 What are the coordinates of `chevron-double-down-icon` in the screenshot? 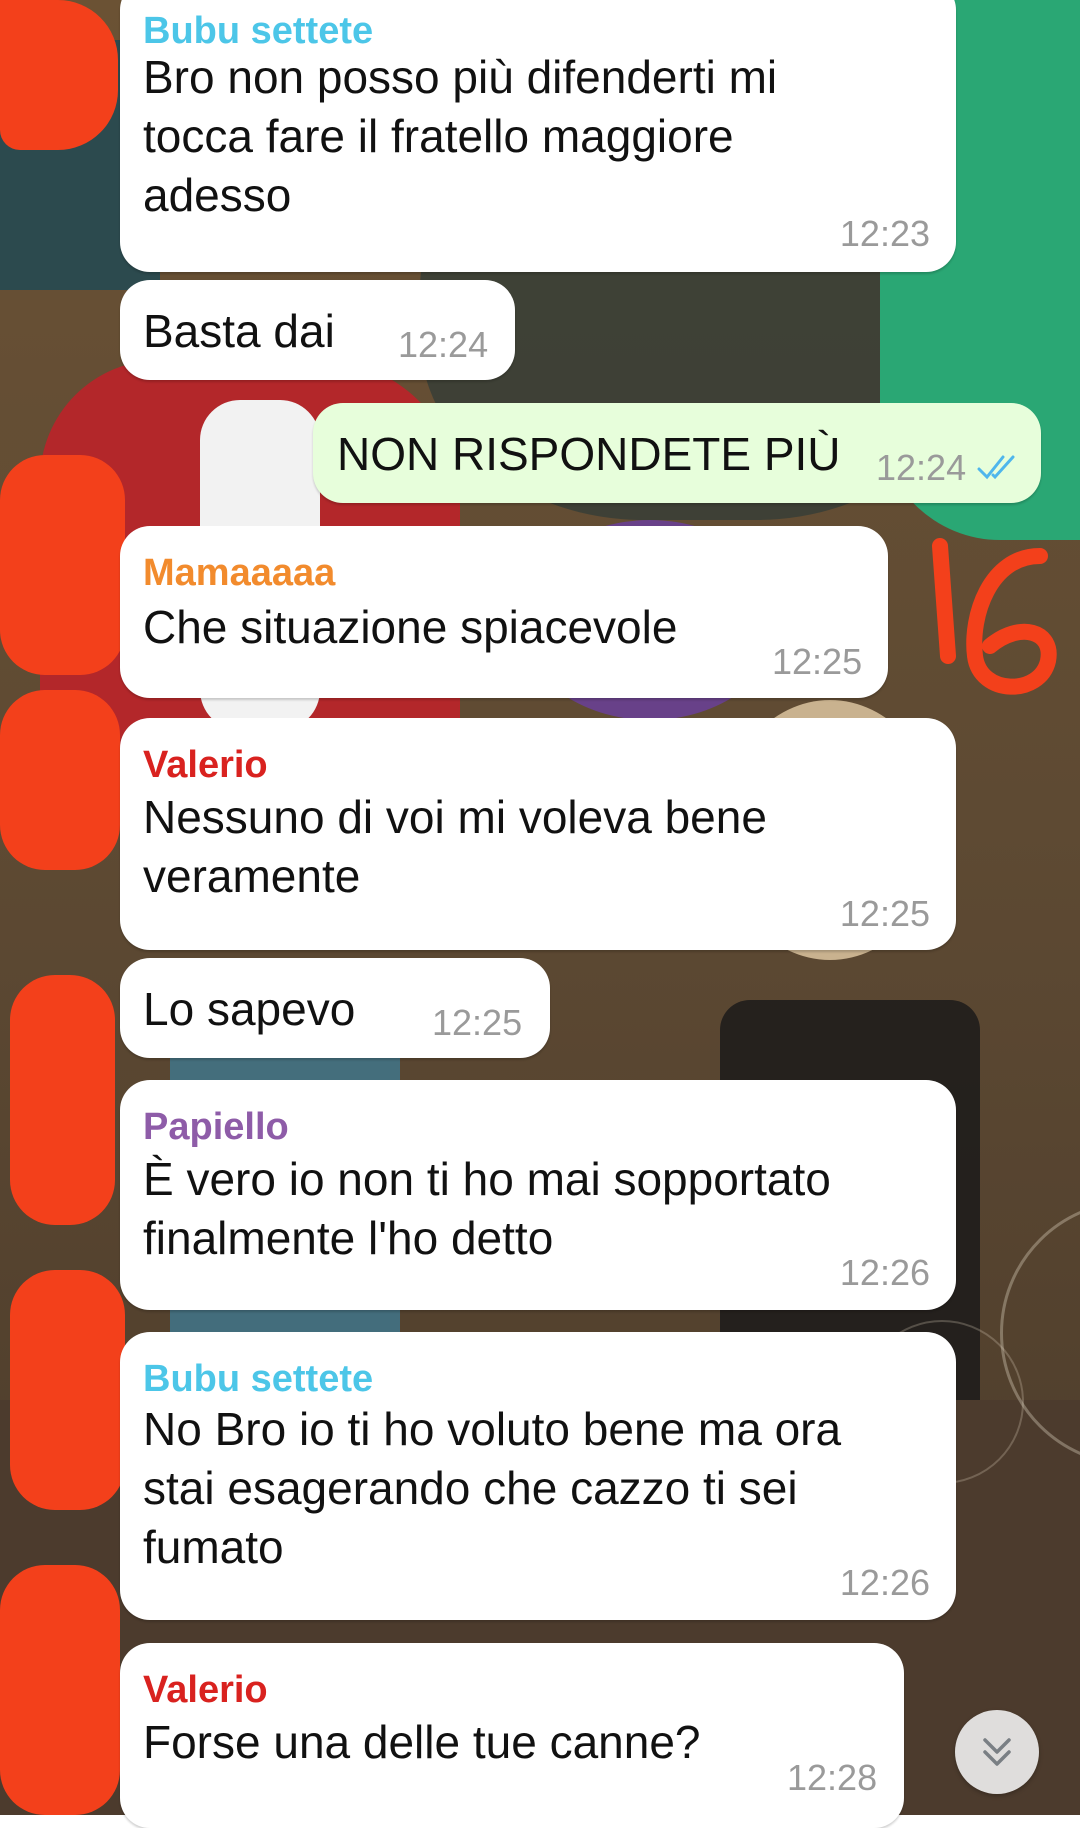 It's located at (997, 1752).